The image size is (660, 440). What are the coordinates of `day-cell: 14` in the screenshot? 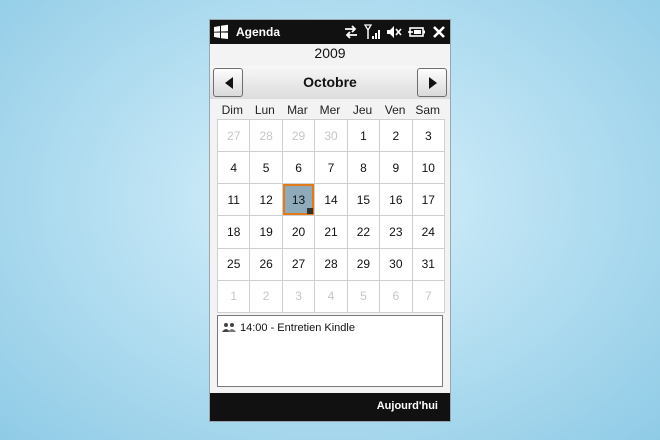 It's located at (331, 200).